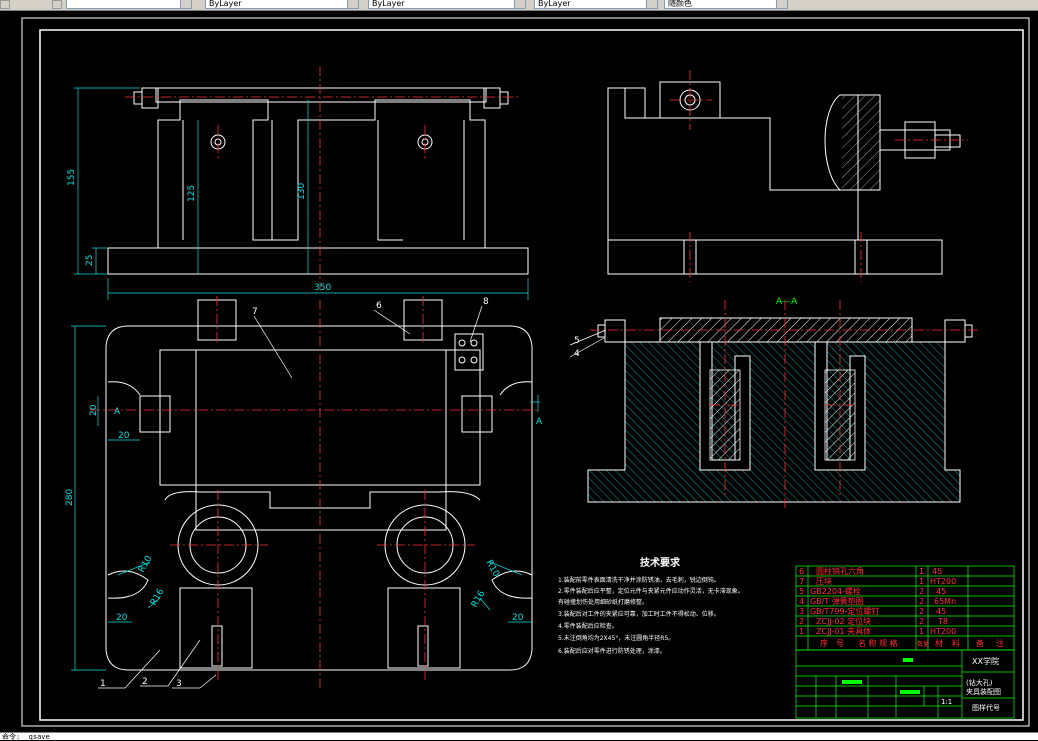 Image resolution: width=1038 pixels, height=741 pixels. What do you see at coordinates (843, 631) in the screenshot?
I see `bom-row-7-name: ZCJJ-01 夹具体` at bounding box center [843, 631].